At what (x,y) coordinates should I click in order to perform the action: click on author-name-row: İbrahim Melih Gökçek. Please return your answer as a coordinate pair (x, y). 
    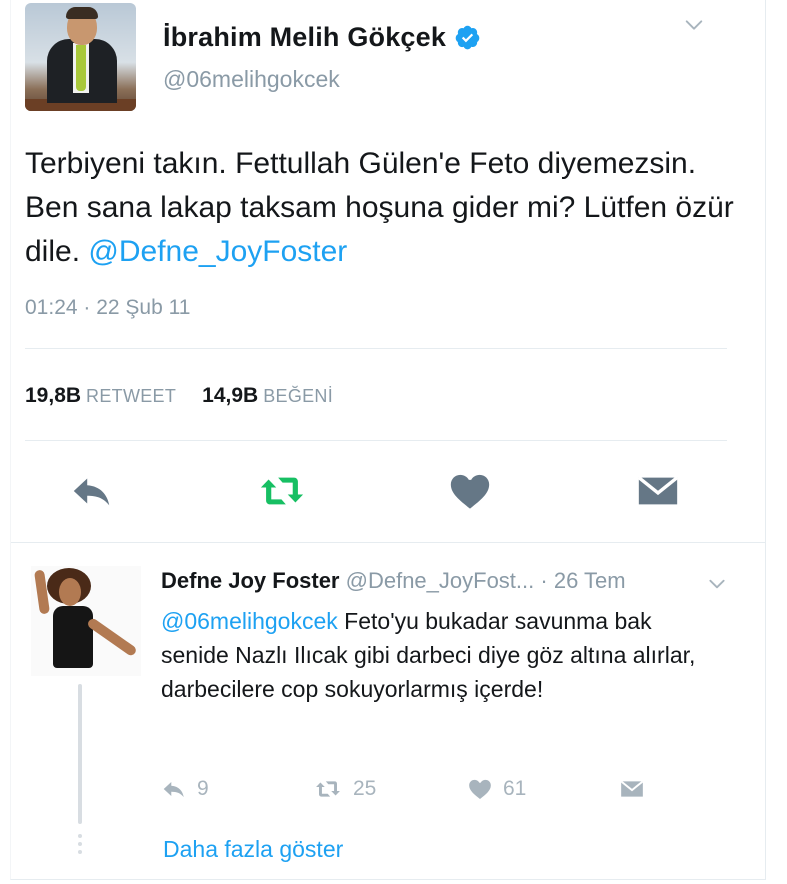
    Looking at the image, I should click on (322, 37).